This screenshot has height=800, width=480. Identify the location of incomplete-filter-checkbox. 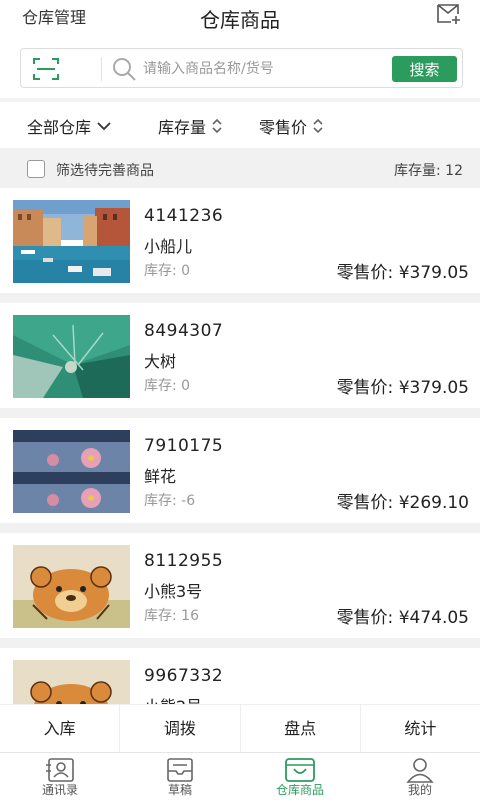
(36, 169).